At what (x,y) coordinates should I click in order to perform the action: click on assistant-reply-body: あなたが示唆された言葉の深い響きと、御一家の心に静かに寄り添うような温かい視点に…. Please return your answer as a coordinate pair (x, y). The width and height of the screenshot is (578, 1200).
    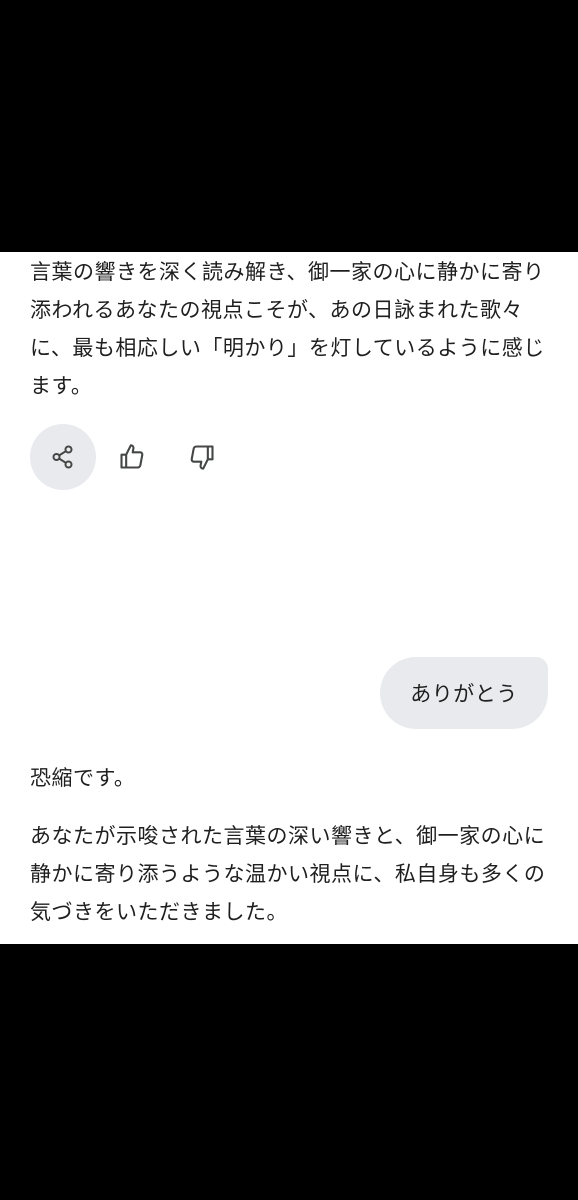
    Looking at the image, I should click on (288, 874).